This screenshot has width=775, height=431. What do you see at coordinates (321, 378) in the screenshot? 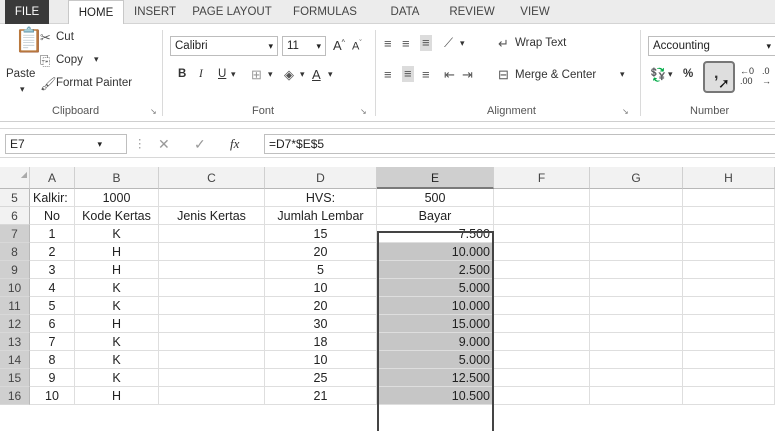
I see `cell-d15: 25` at bounding box center [321, 378].